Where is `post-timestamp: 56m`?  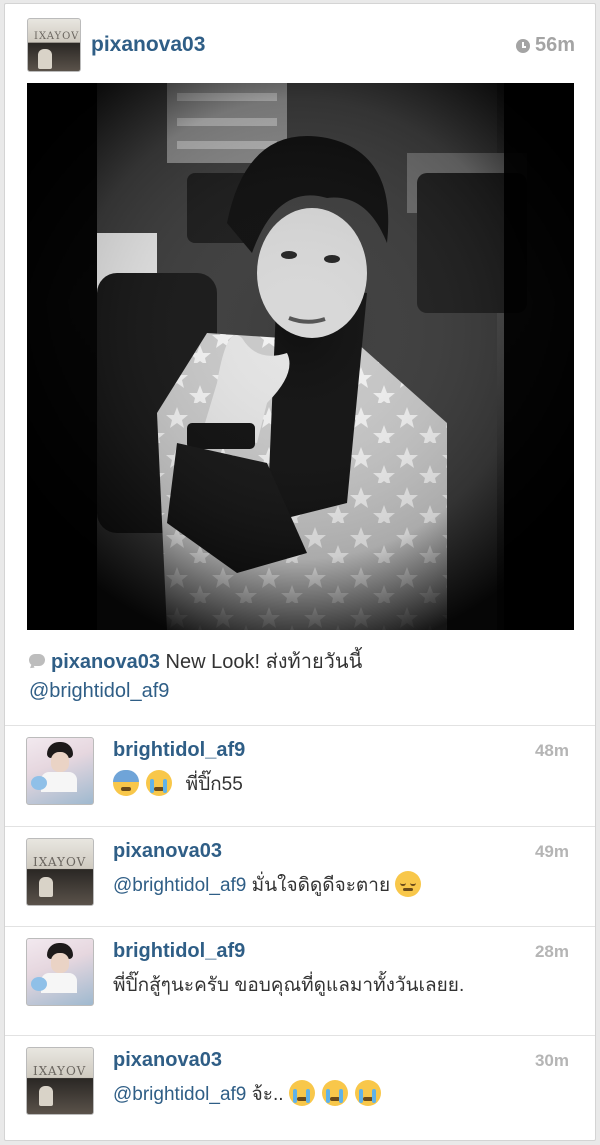 post-timestamp: 56m is located at coordinates (545, 45).